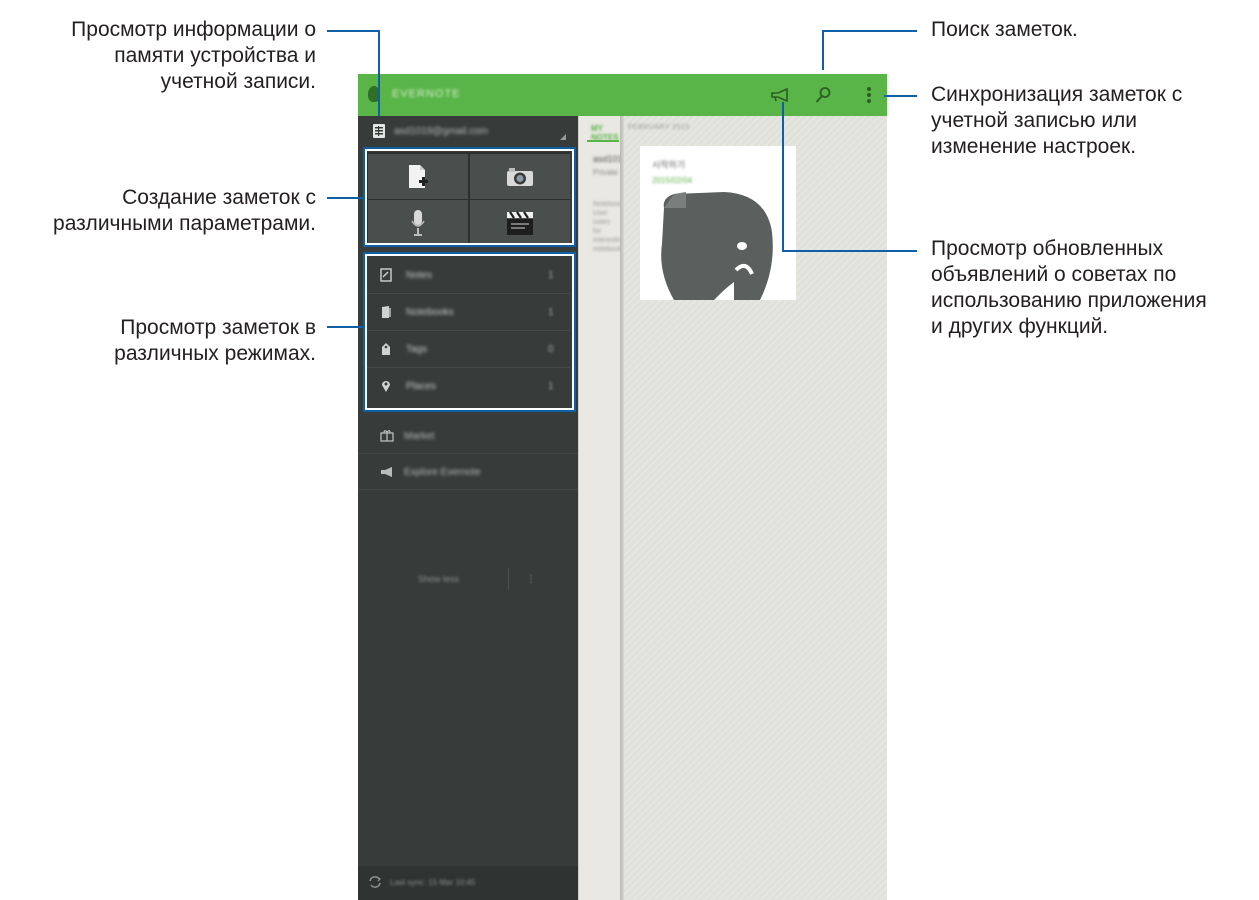  I want to click on highlight-box-view-modes, so click(469, 332).